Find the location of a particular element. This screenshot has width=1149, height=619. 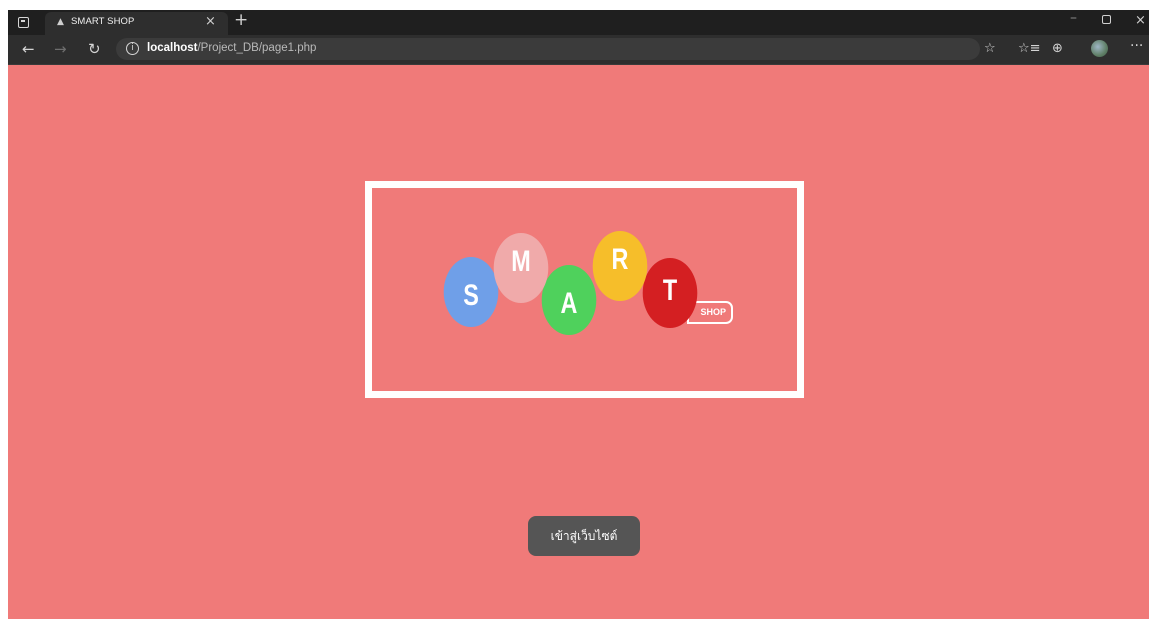

add-favorite-icon: ☆ is located at coordinates (990, 49).